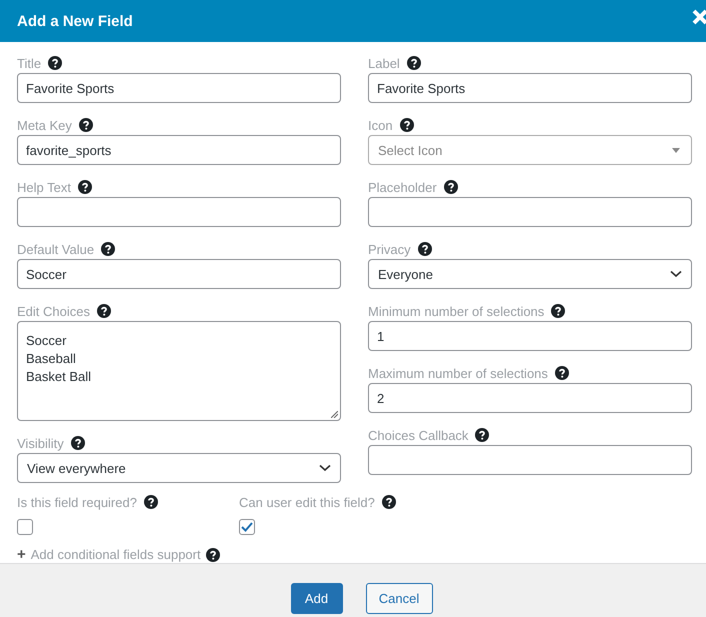  What do you see at coordinates (44, 125) in the screenshot?
I see `field-label: Meta Key` at bounding box center [44, 125].